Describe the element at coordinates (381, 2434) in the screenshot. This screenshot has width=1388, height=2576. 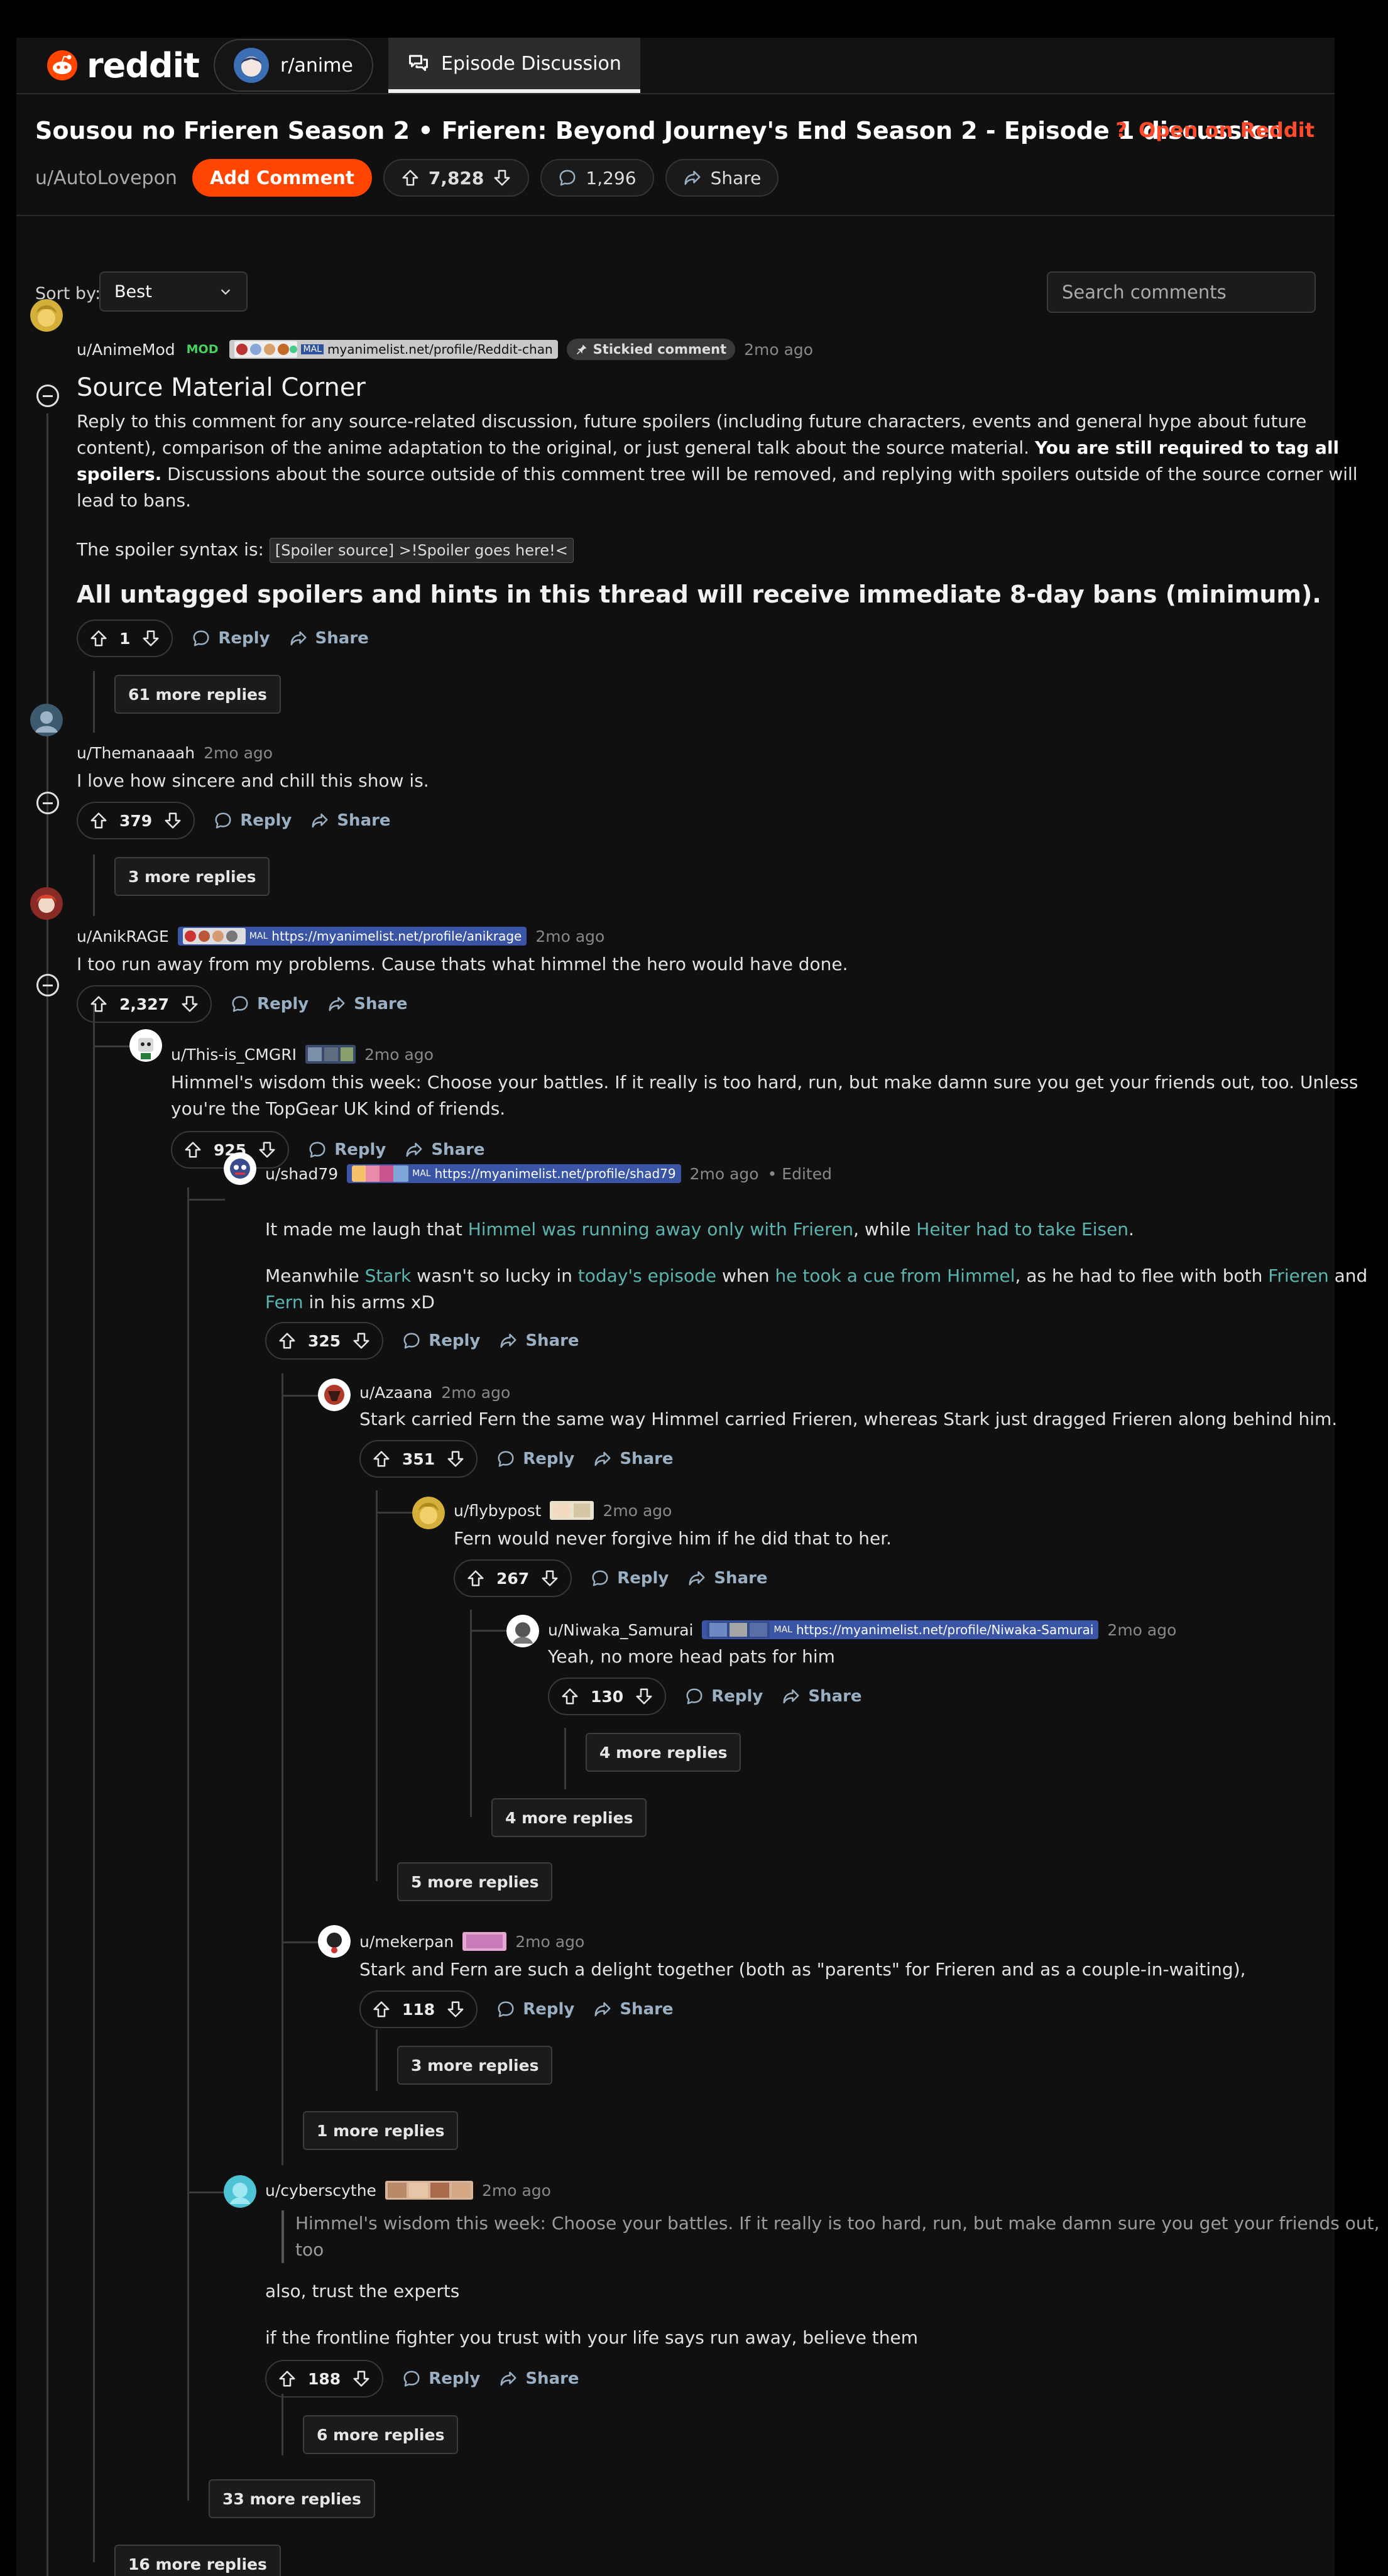
I see `more-replies-button: 6 more replies` at that location.